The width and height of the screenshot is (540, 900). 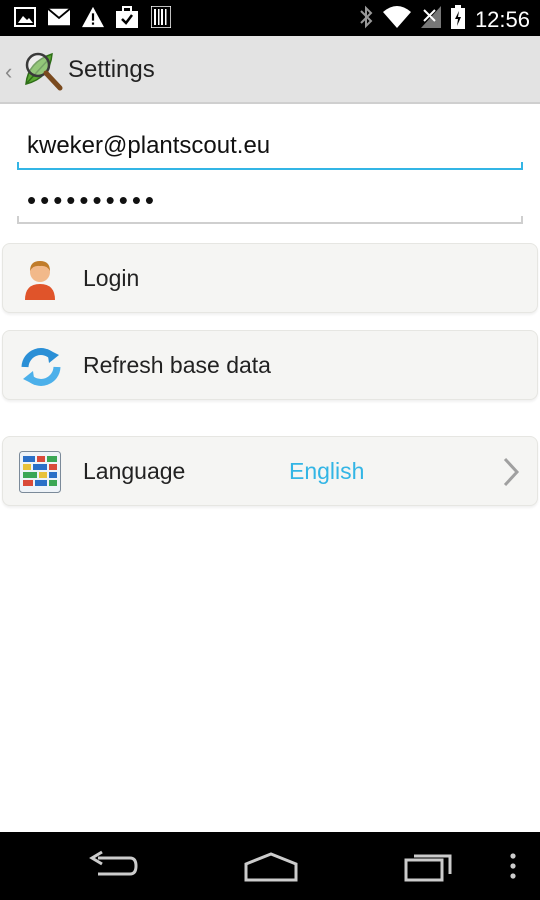 What do you see at coordinates (113, 866) in the screenshot?
I see `back-icon` at bounding box center [113, 866].